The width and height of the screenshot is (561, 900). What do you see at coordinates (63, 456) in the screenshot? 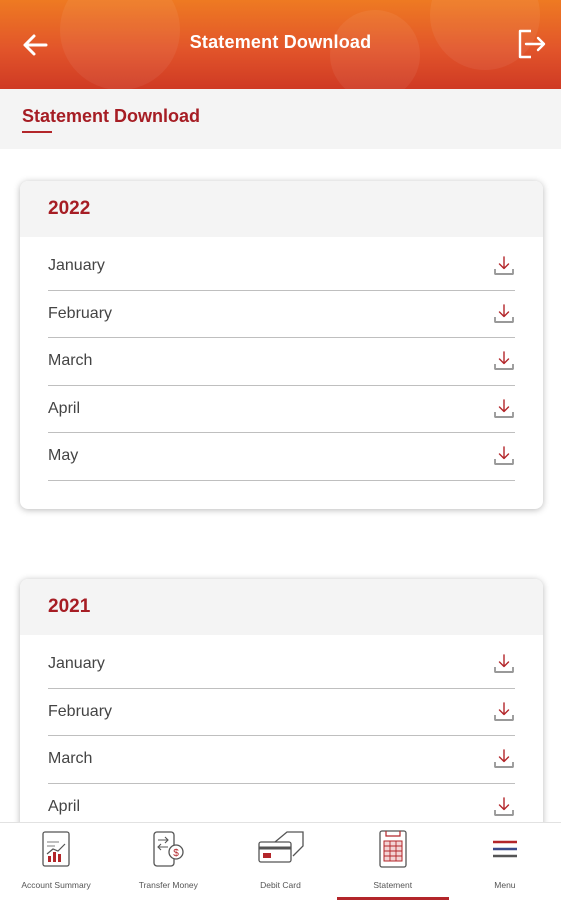
I see `month-label: May` at bounding box center [63, 456].